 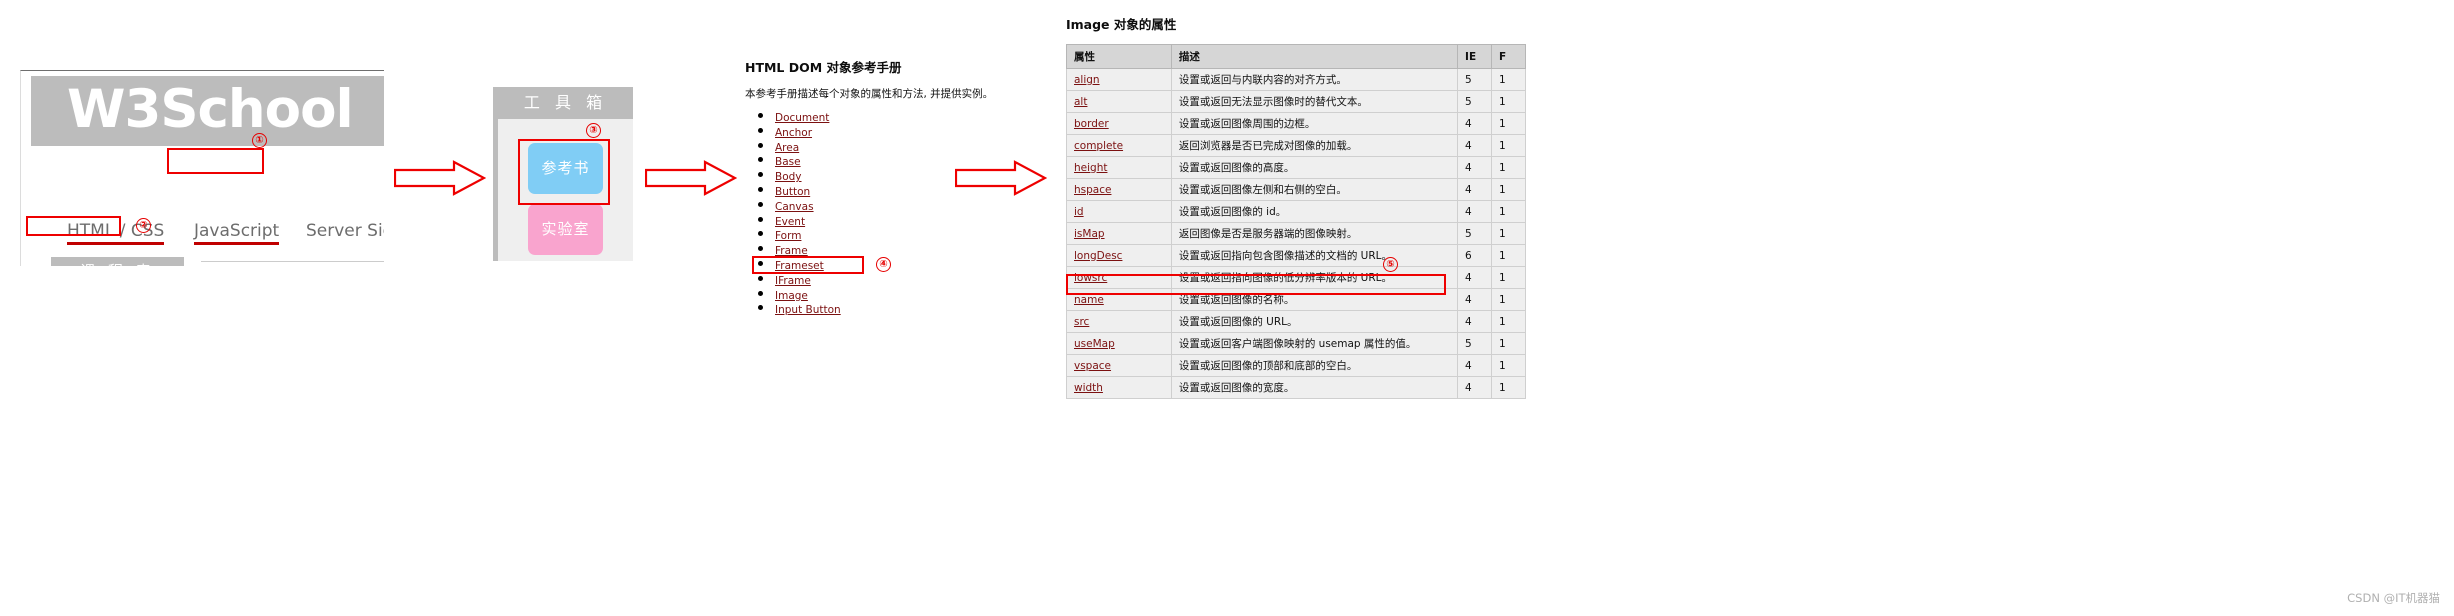 What do you see at coordinates (1119, 321) in the screenshot?
I see `cell-property: src` at bounding box center [1119, 321].